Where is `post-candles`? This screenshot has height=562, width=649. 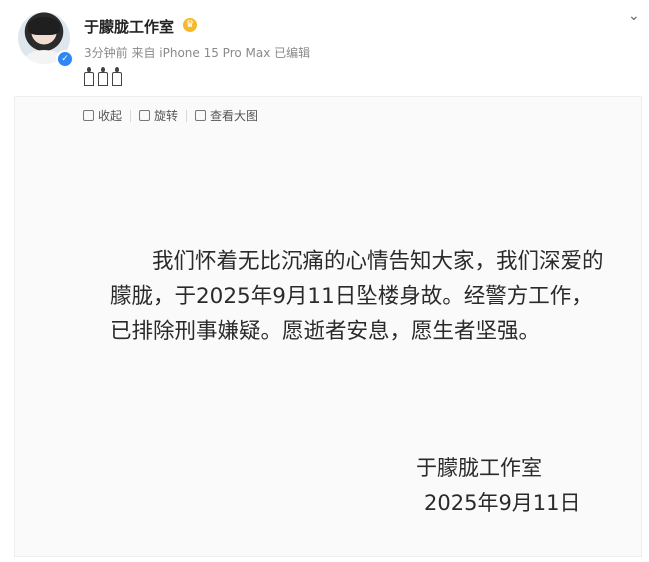 post-candles is located at coordinates (103, 76).